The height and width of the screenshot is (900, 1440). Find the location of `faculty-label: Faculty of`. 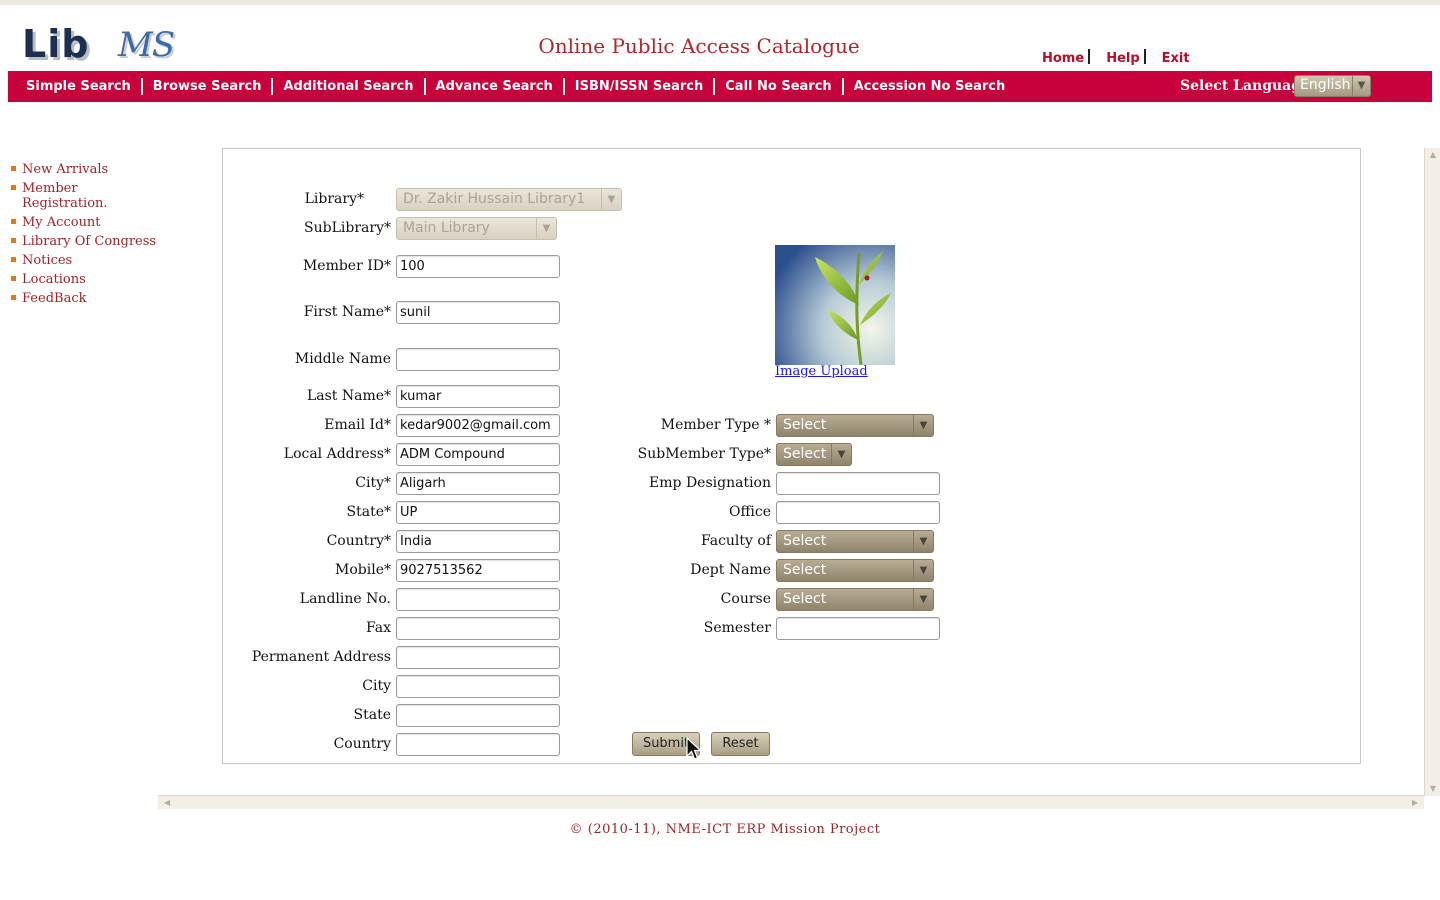

faculty-label: Faculty of is located at coordinates (735, 541).